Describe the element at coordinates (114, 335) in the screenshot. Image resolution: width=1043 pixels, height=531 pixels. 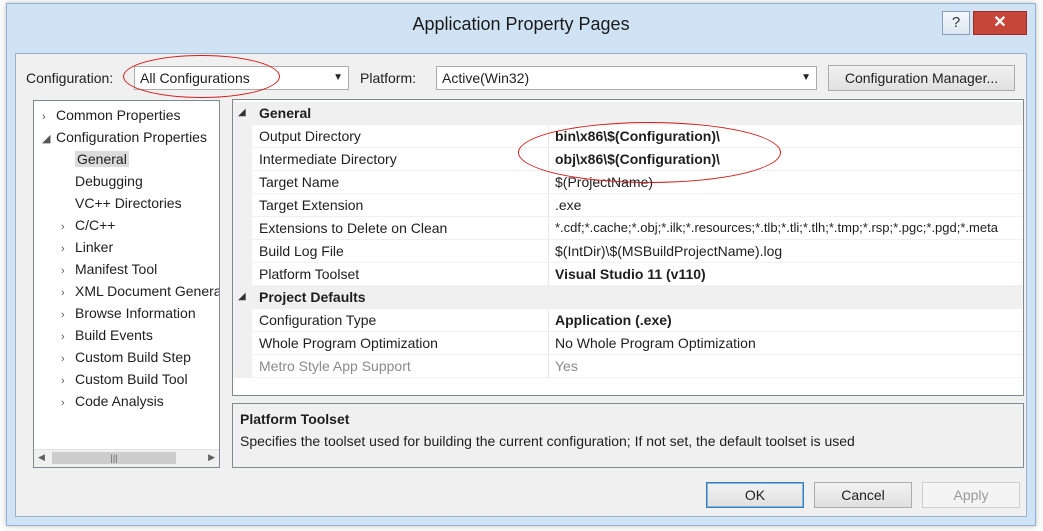
I see `tree-item-label: Build Events` at that location.